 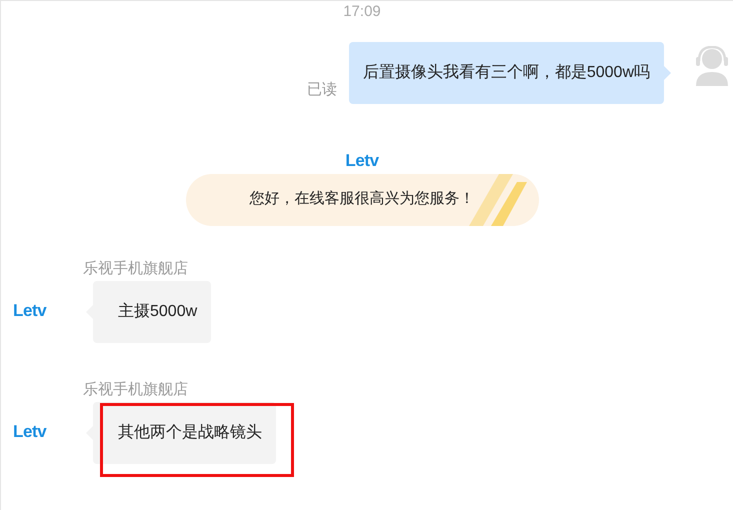 I want to click on timestamp: 17:09, so click(x=362, y=12).